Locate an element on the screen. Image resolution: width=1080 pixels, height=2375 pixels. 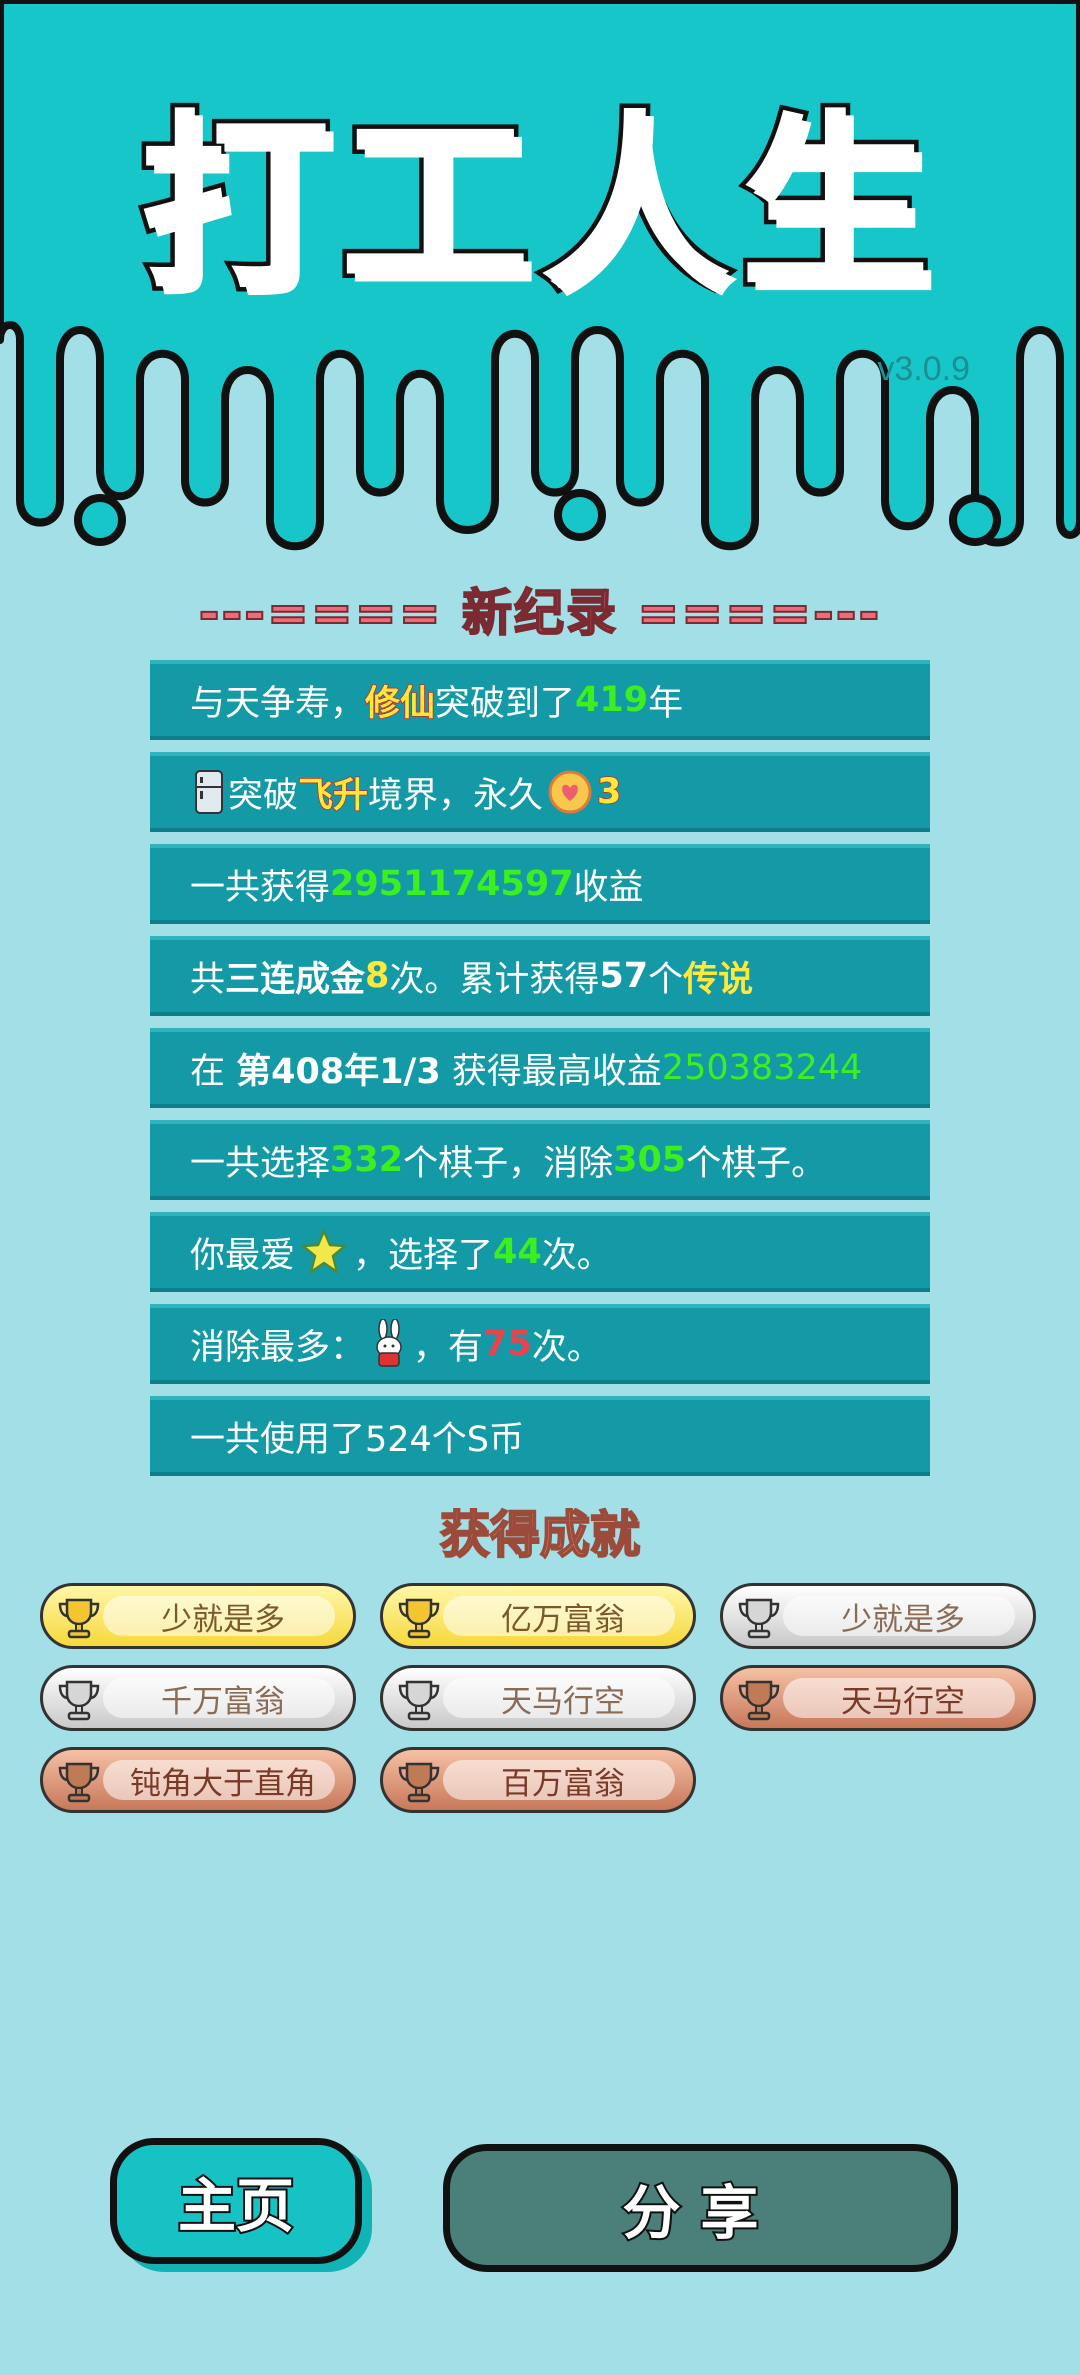
achievements-heading: 获得成就 is located at coordinates (540, 1535).